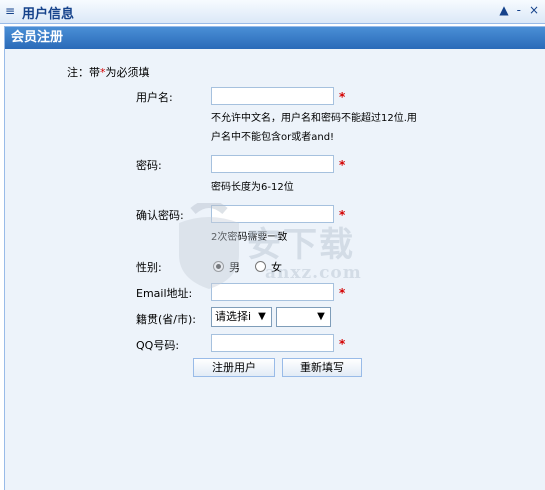  What do you see at coordinates (342, 165) in the screenshot?
I see `password-required-star: *` at bounding box center [342, 165].